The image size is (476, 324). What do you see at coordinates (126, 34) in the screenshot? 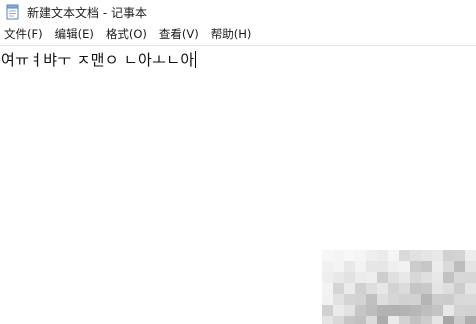
I see `menu-format: 格式(O)` at bounding box center [126, 34].